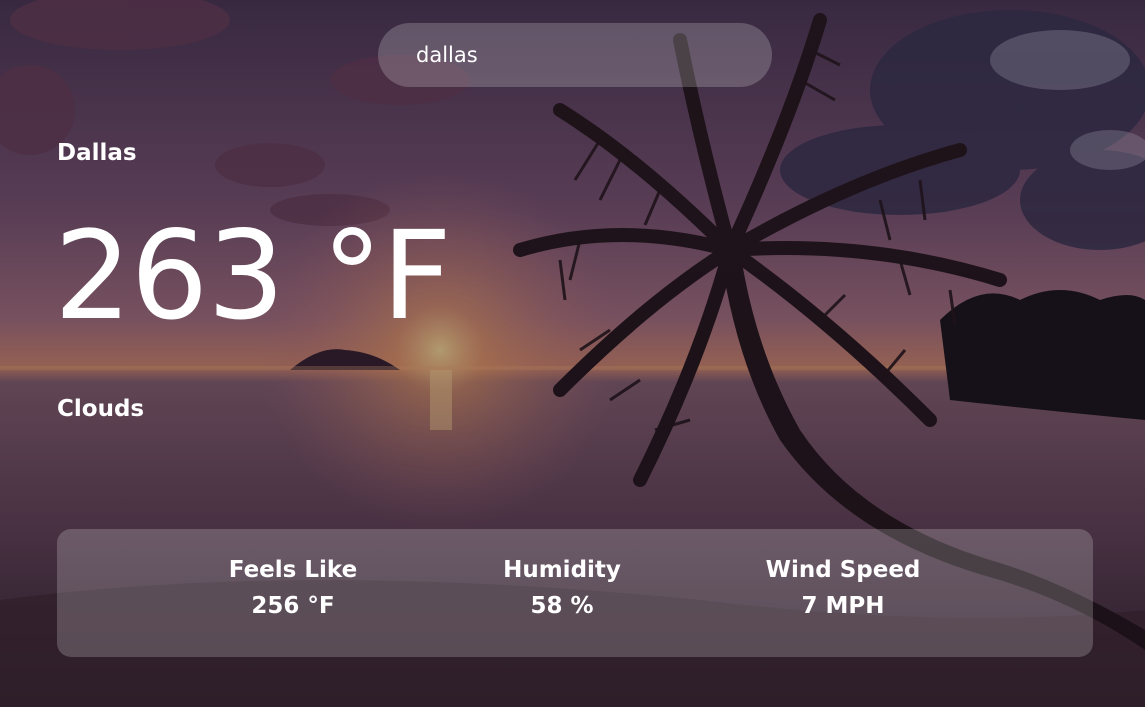  Describe the element at coordinates (293, 606) in the screenshot. I see `feels-like-value: 256 °F` at that location.